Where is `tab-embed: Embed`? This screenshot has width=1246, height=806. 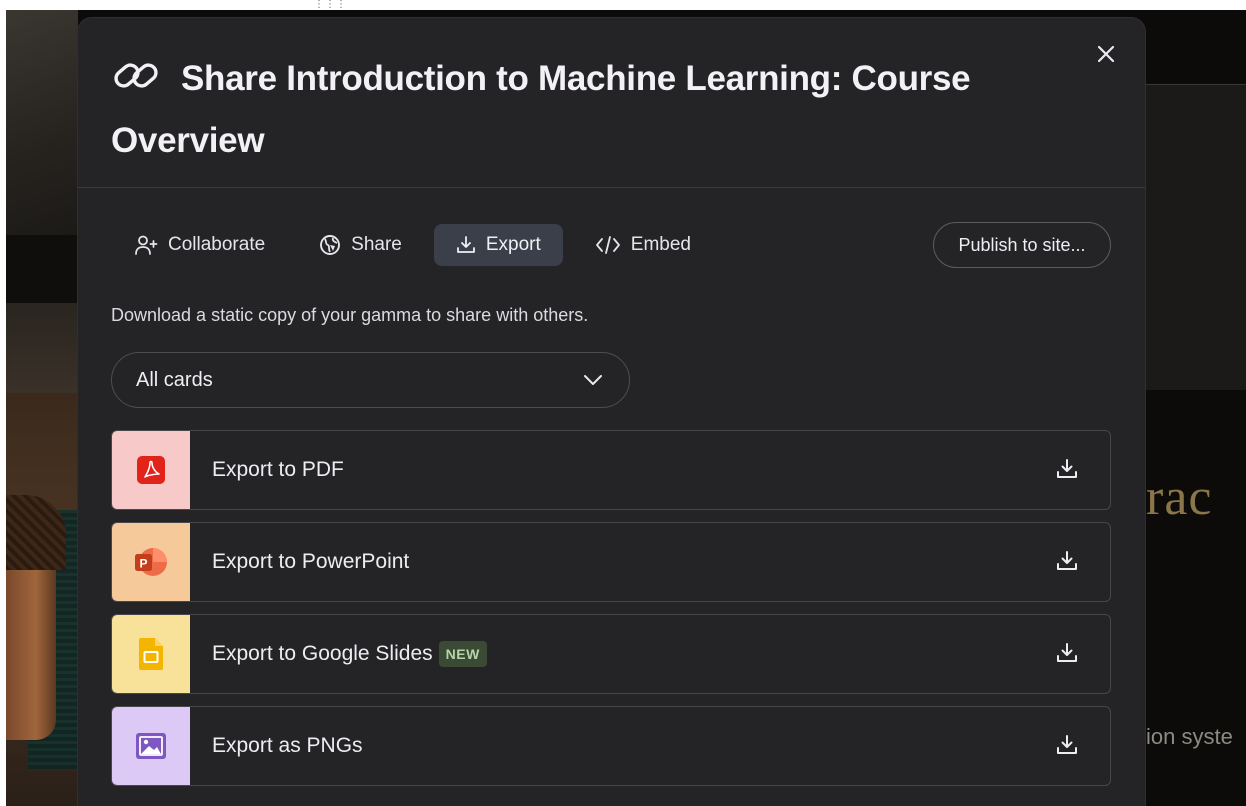 tab-embed: Embed is located at coordinates (643, 245).